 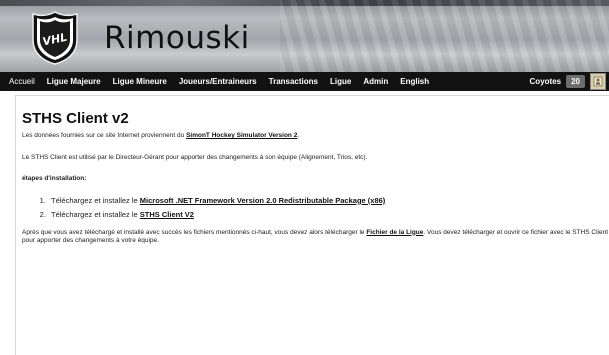 I want to click on user-team-area: Coyotes 20, so click(x=568, y=81).